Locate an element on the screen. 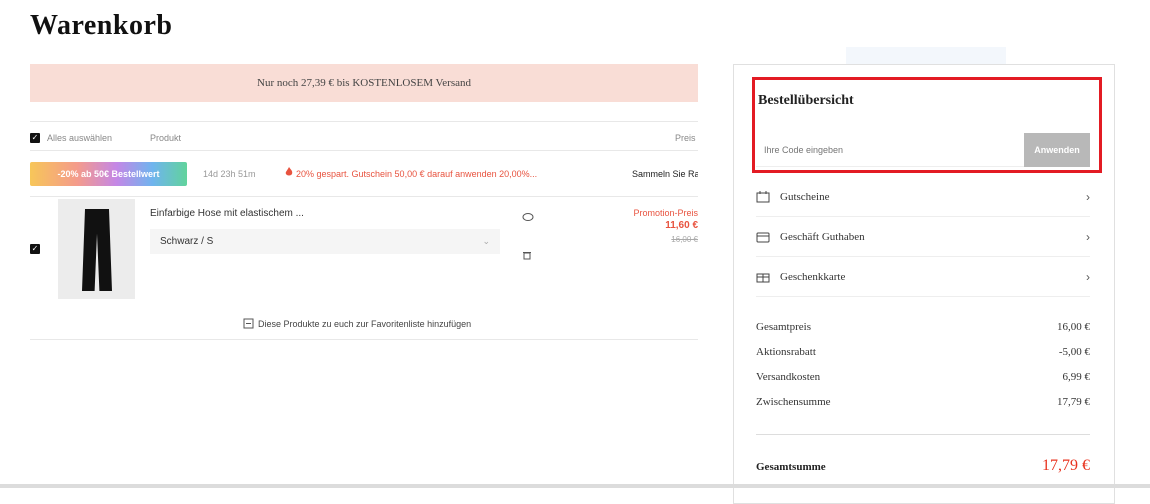 The image size is (1150, 504). coupons-row: Gutscheine › is located at coordinates (923, 197).